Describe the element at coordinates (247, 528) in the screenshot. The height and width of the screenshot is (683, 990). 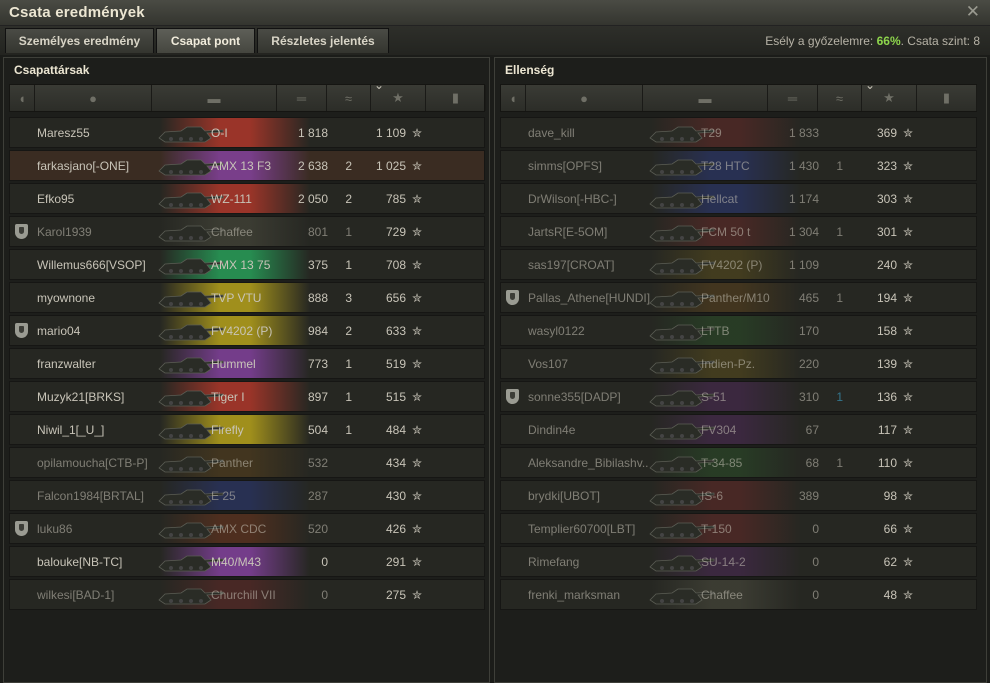
I see `player-row: luku86 AMX CDC 520 426 ✮` at that location.